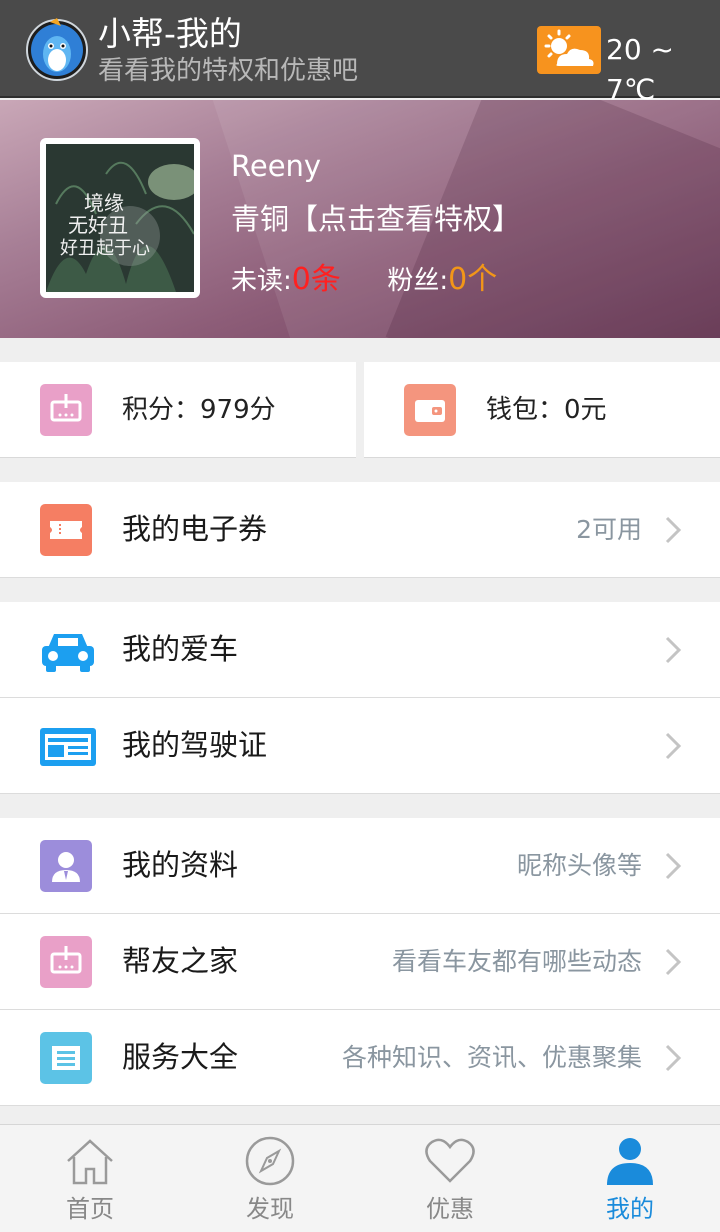 This screenshot has width=720, height=1232. I want to click on nav-tab-deals: 优惠, so click(450, 1178).